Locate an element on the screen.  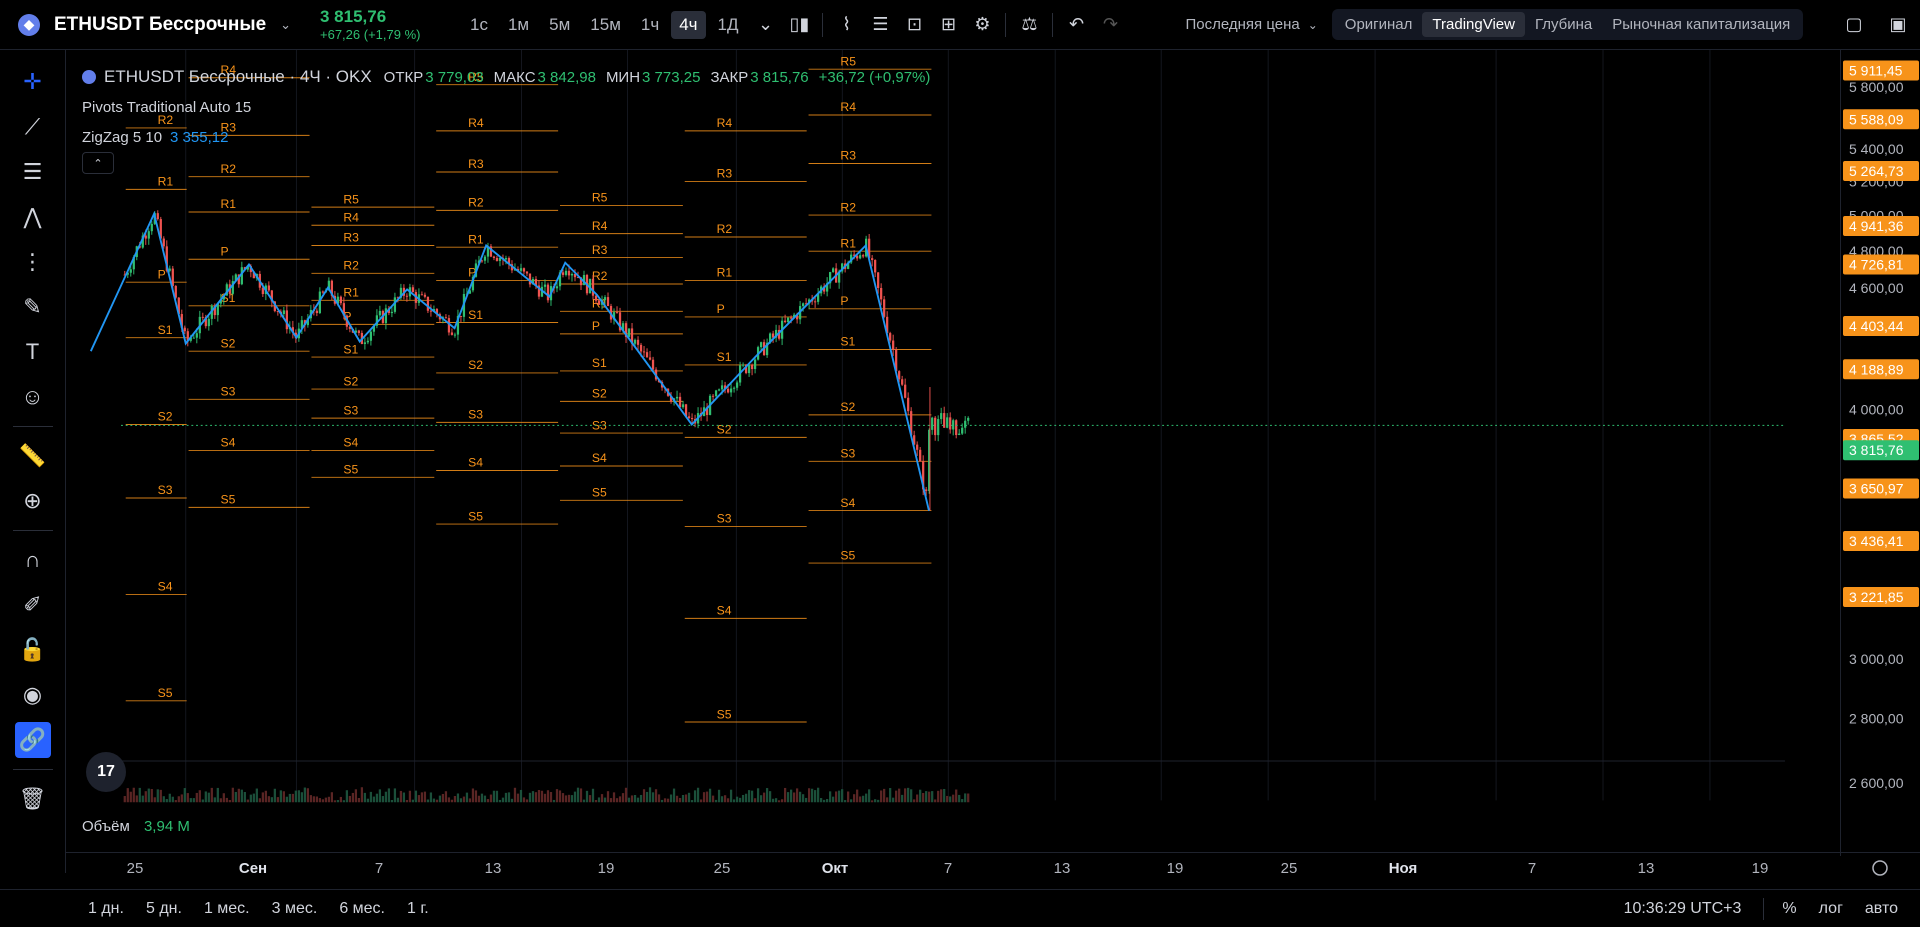
pattern-icon: ⋀ is located at coordinates (33, 217).